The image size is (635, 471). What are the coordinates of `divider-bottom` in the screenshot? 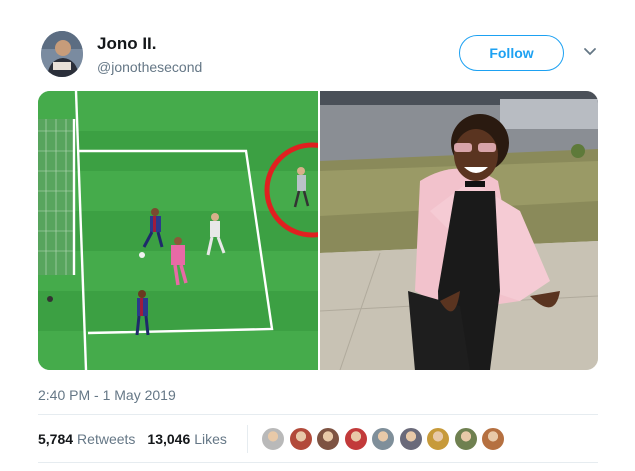 It's located at (318, 462).